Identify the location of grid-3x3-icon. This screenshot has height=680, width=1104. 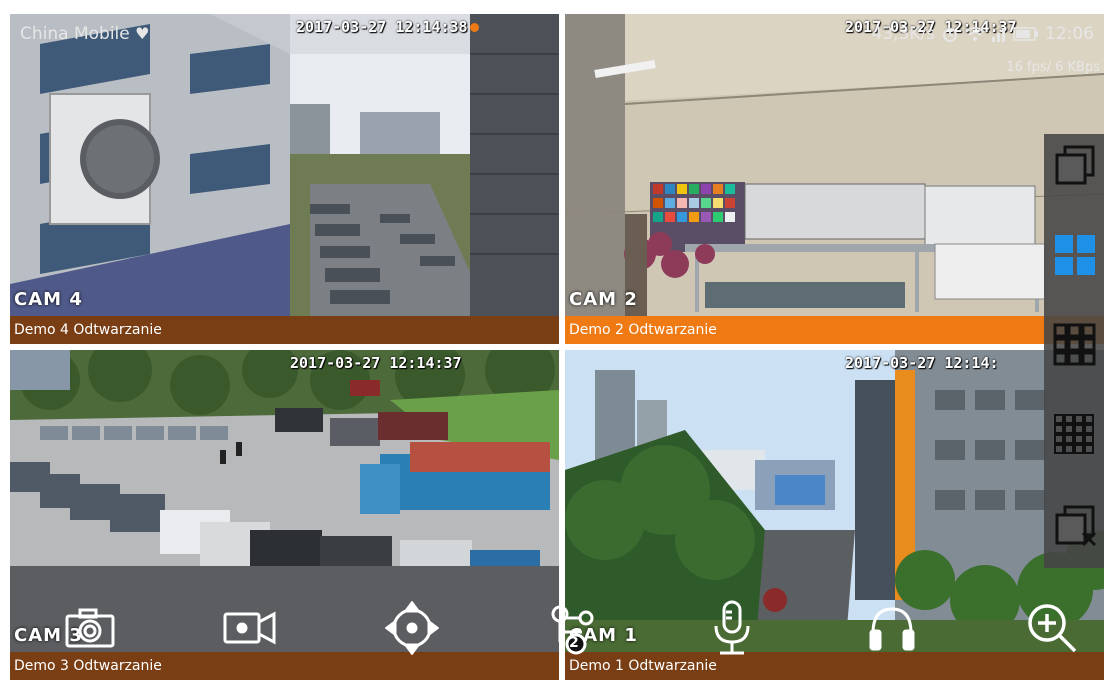
(1075, 347).